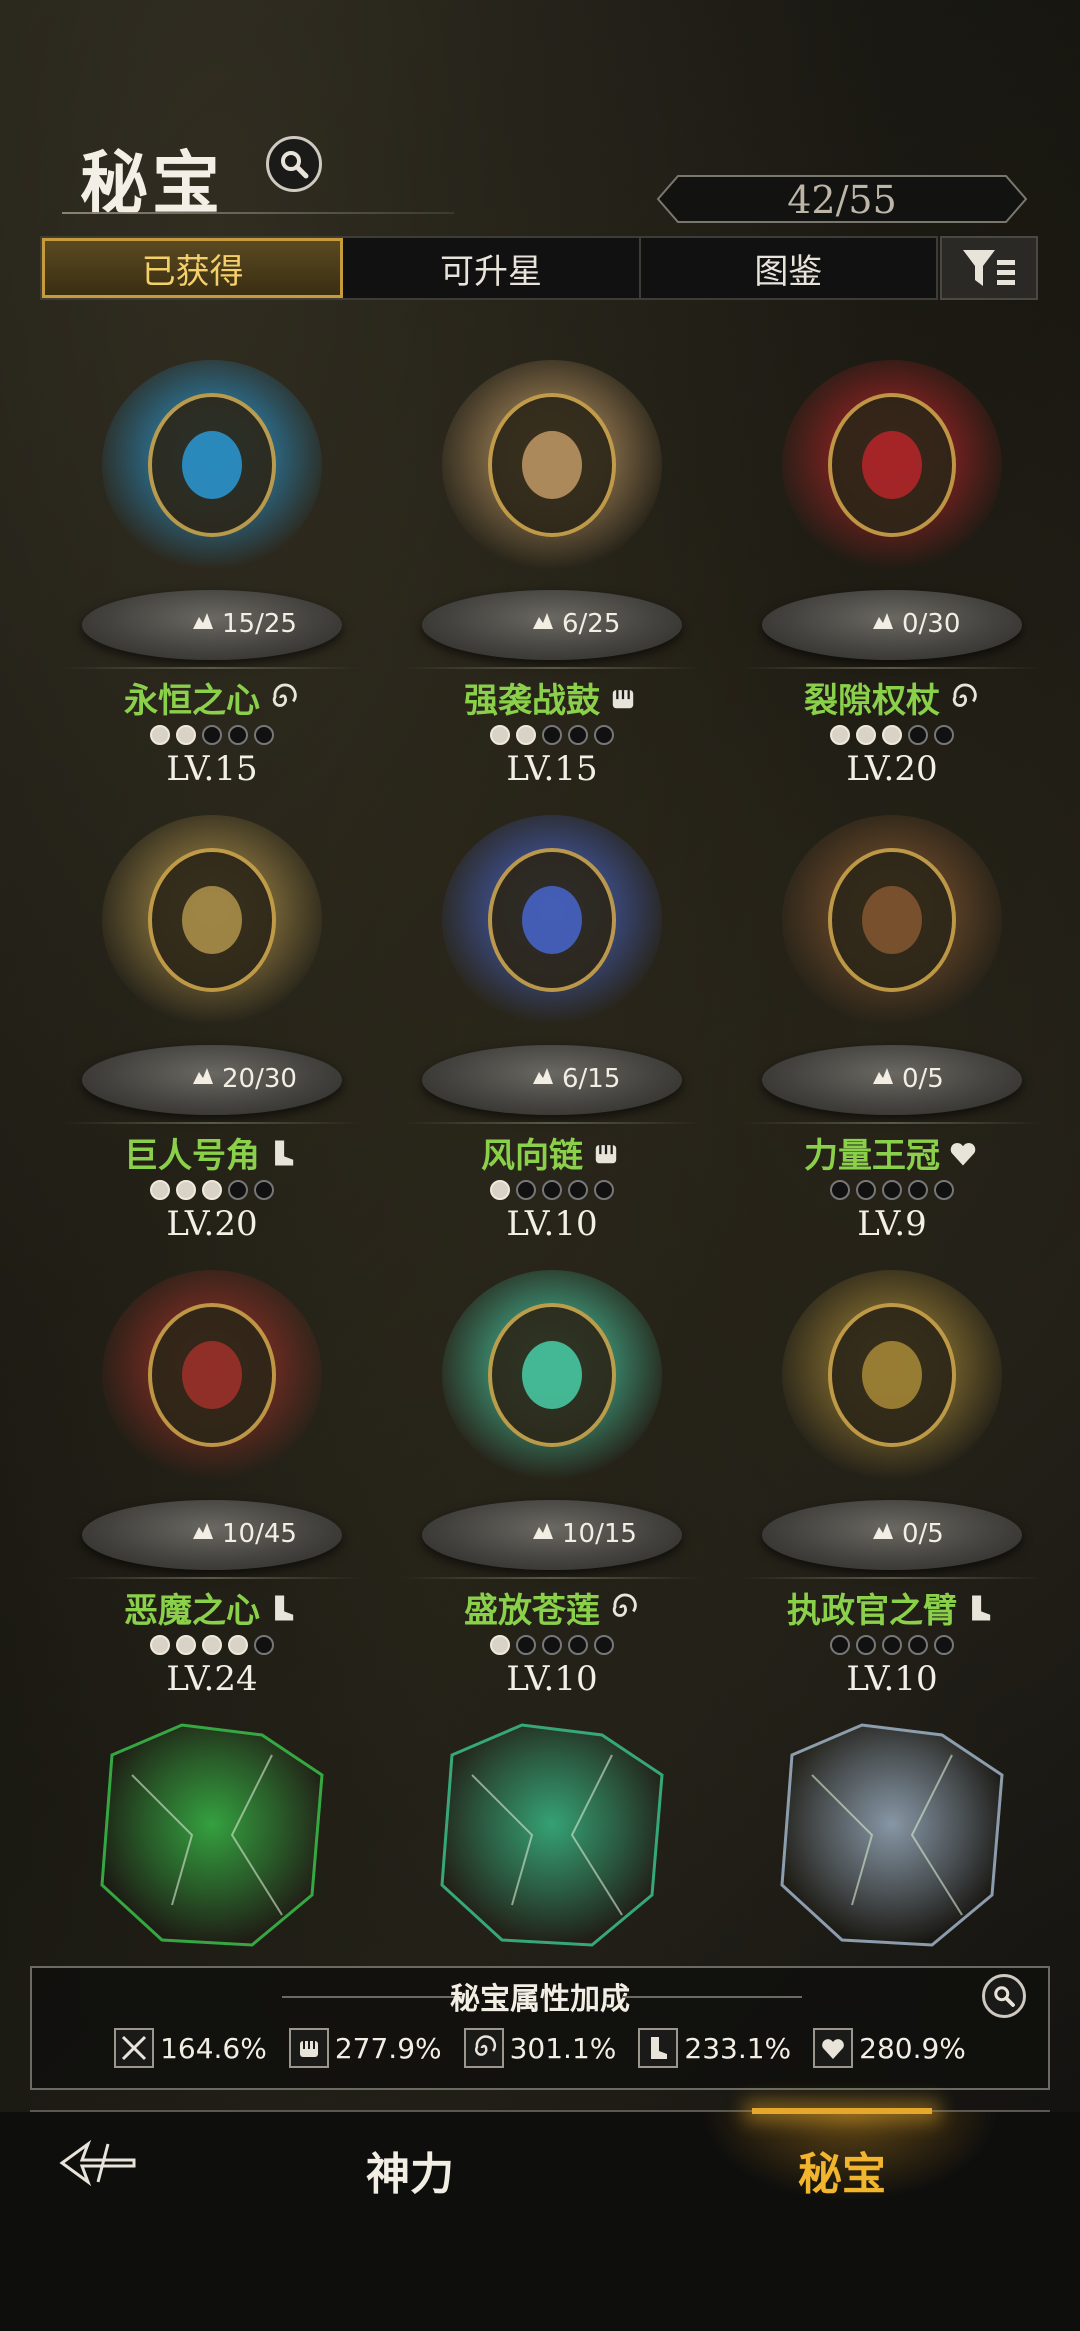  What do you see at coordinates (591, 623) in the screenshot?
I see `shard-value: 6/25` at bounding box center [591, 623].